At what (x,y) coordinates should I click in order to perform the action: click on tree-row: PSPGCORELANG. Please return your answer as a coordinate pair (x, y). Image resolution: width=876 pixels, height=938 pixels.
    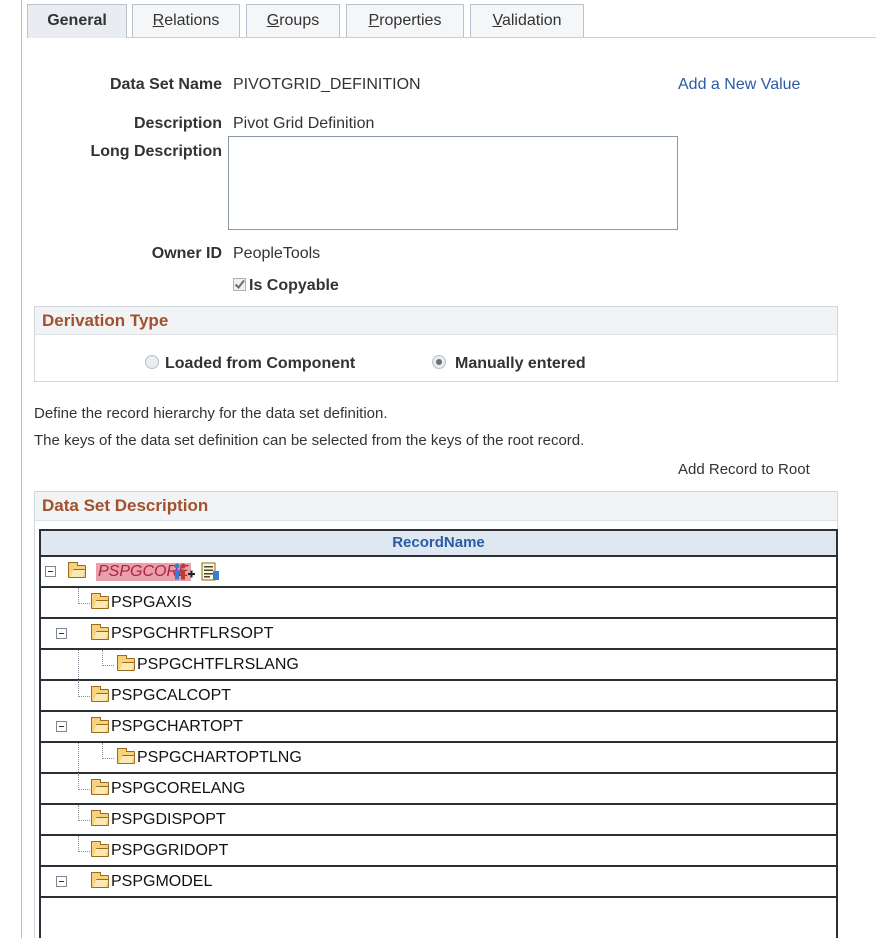
    Looking at the image, I should click on (438, 789).